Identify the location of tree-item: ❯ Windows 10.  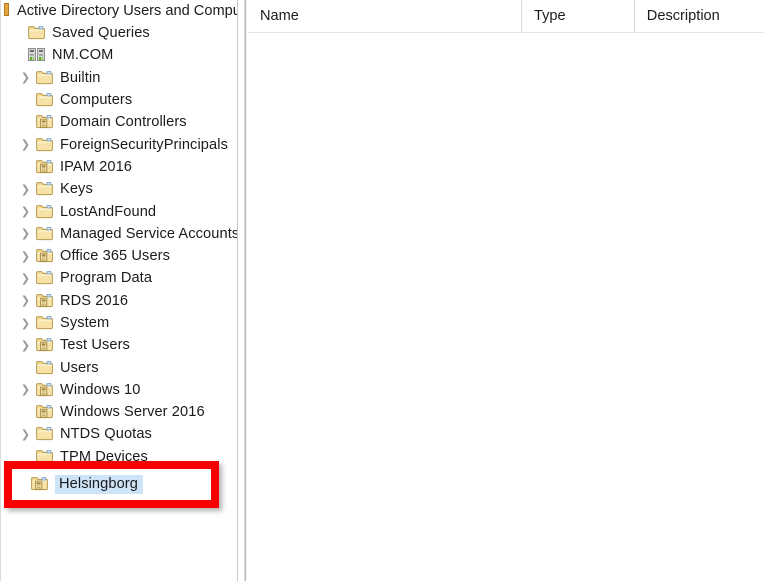
(119, 390).